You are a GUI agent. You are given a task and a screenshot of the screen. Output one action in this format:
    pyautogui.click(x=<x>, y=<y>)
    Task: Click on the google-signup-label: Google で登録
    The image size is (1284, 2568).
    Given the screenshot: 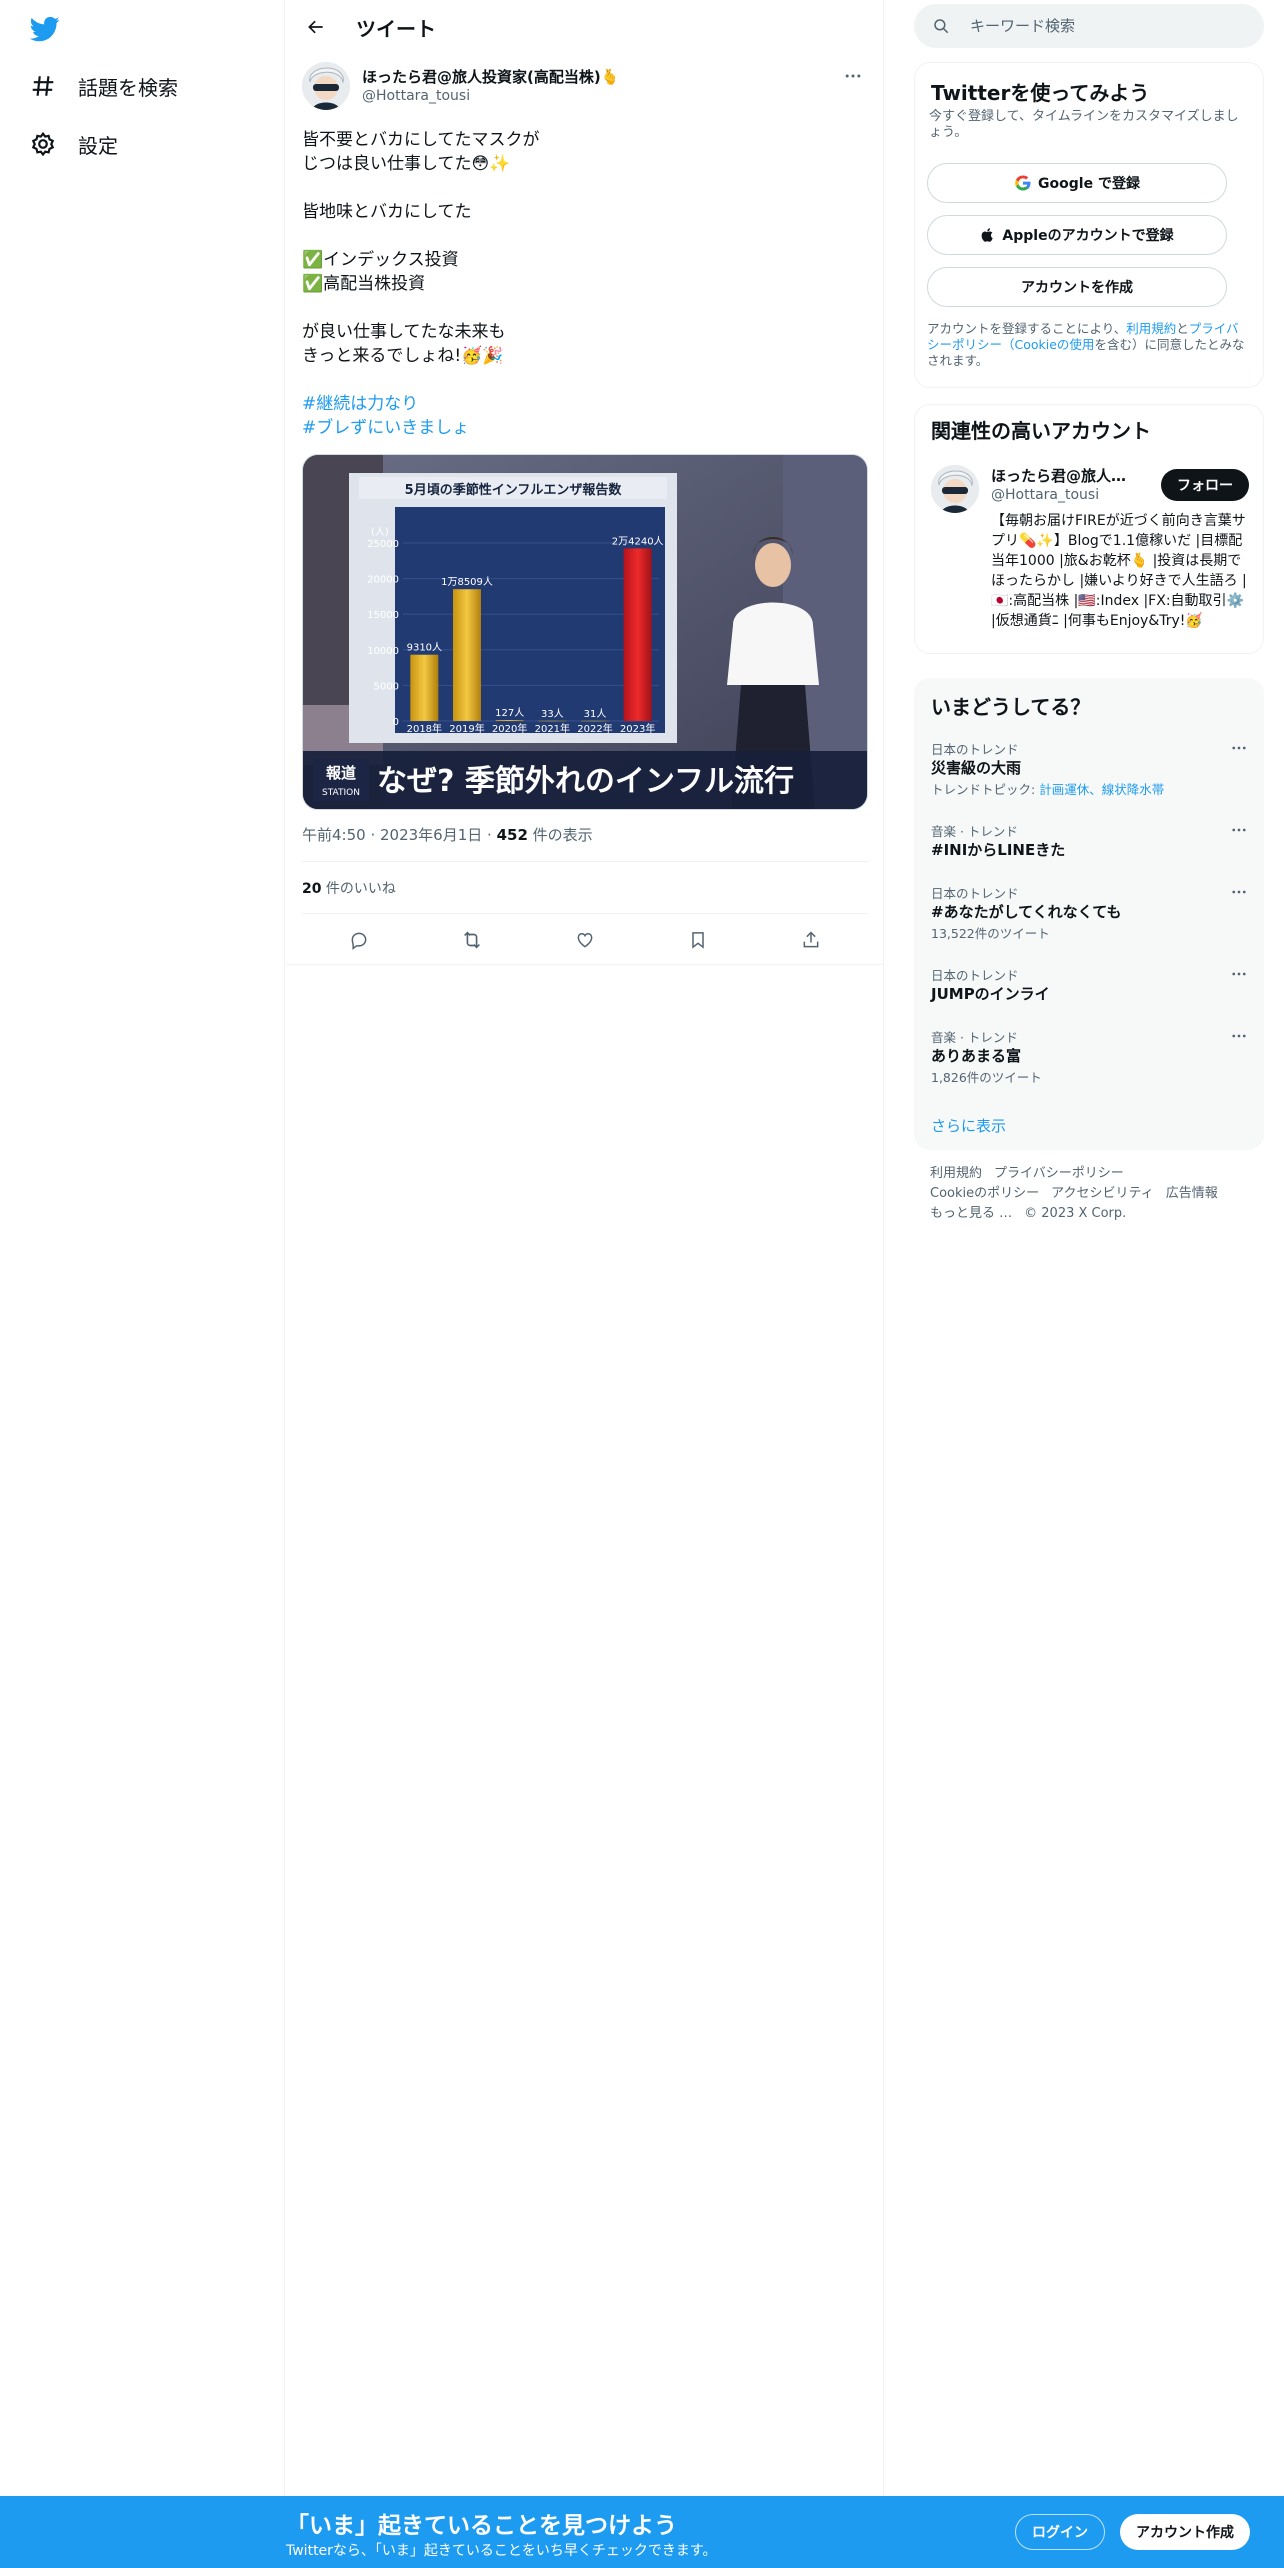 What is the action you would take?
    pyautogui.click(x=1089, y=184)
    